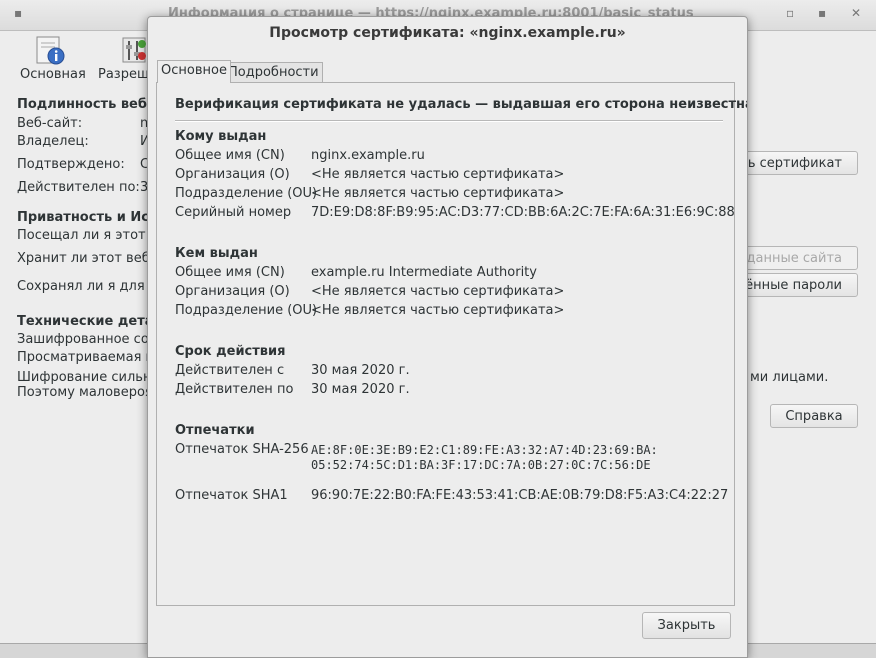  What do you see at coordinates (822, 13) in the screenshot?
I see `maximize-icon: ▪` at bounding box center [822, 13].